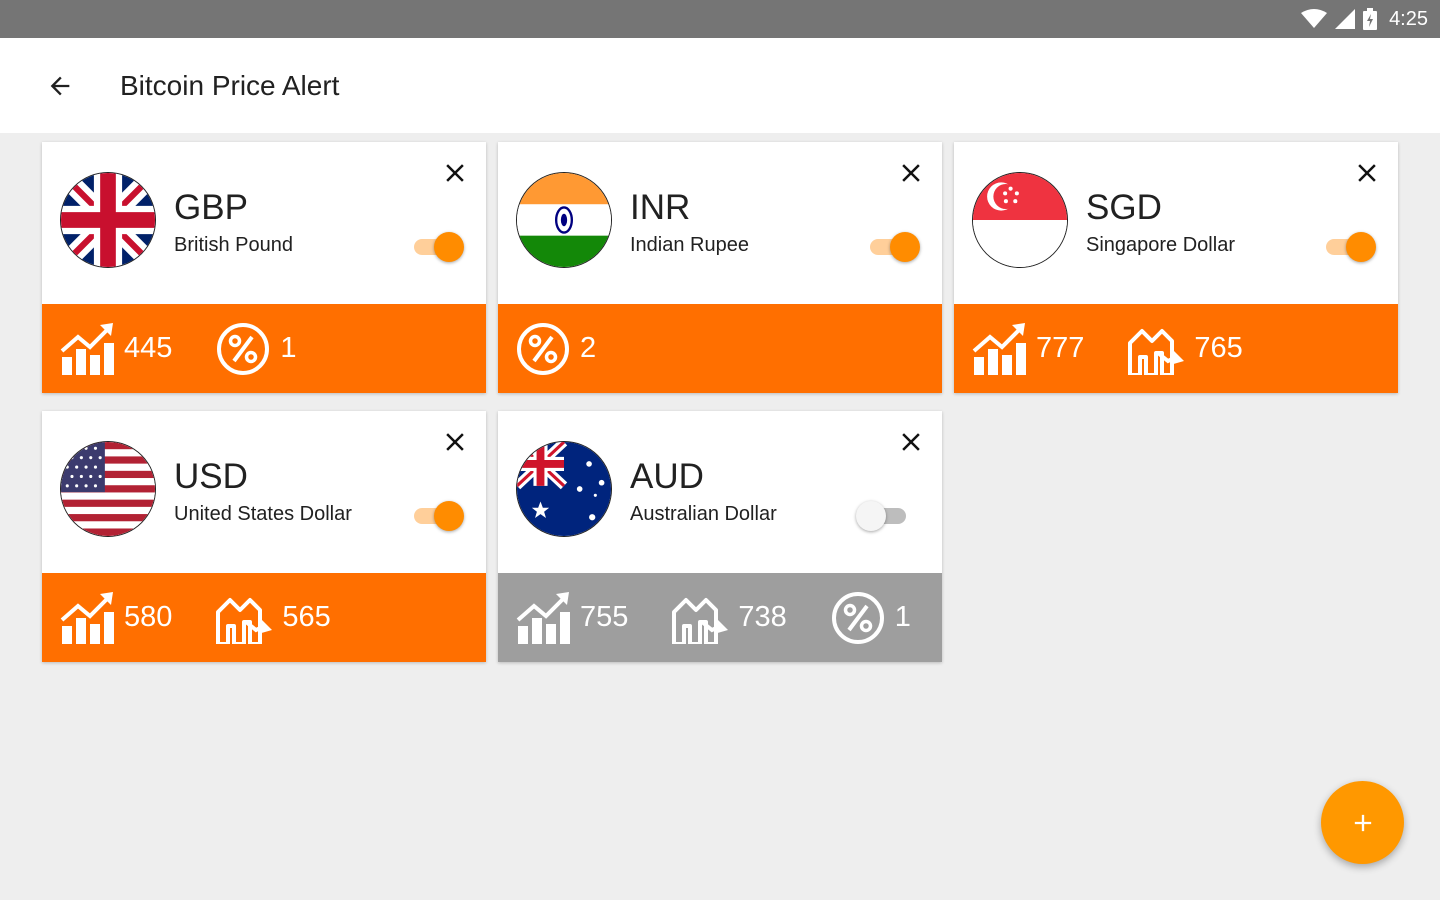  Describe the element at coordinates (720, 267) in the screenshot. I see `alert-card-inr: INR Indian Rupee 2` at that location.